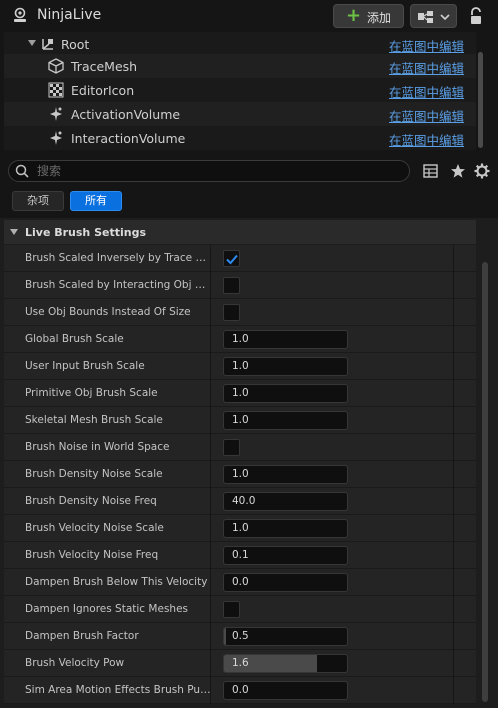 The image size is (498, 708). What do you see at coordinates (108, 312) in the screenshot?
I see `property-name: Use Obj Bounds Instead Of Size` at bounding box center [108, 312].